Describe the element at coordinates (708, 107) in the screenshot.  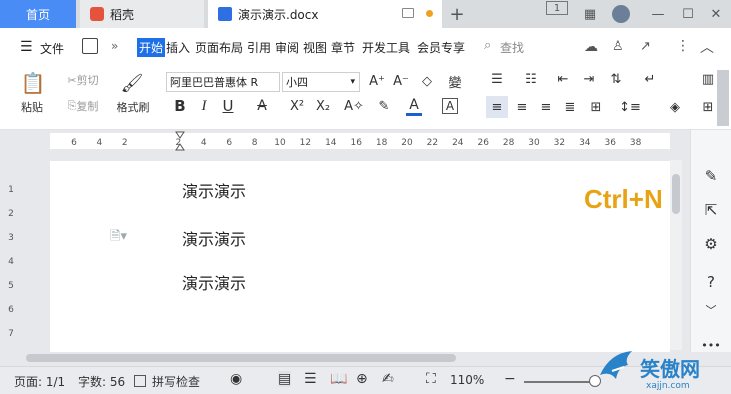
I see `borders-icon: ⊞` at that location.